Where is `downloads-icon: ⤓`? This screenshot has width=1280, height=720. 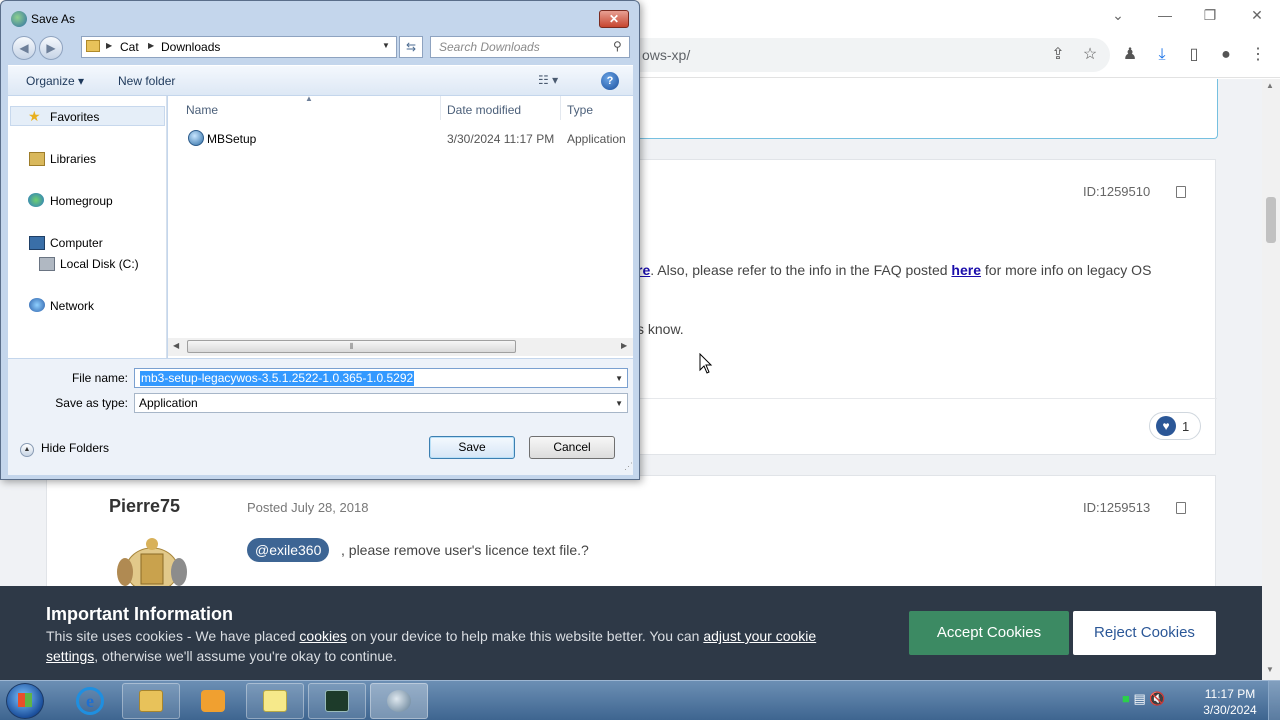 downloads-icon: ⤓ is located at coordinates (1162, 55).